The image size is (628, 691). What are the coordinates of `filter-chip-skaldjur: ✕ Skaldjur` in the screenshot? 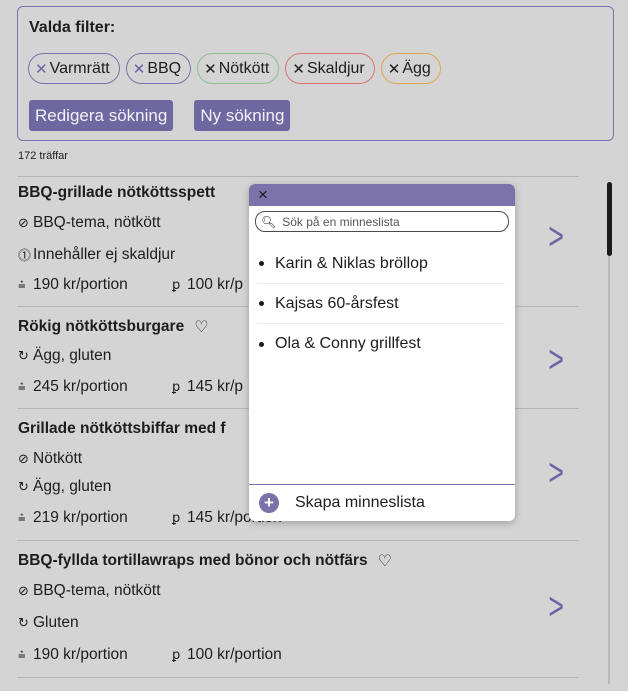 It's located at (330, 68).